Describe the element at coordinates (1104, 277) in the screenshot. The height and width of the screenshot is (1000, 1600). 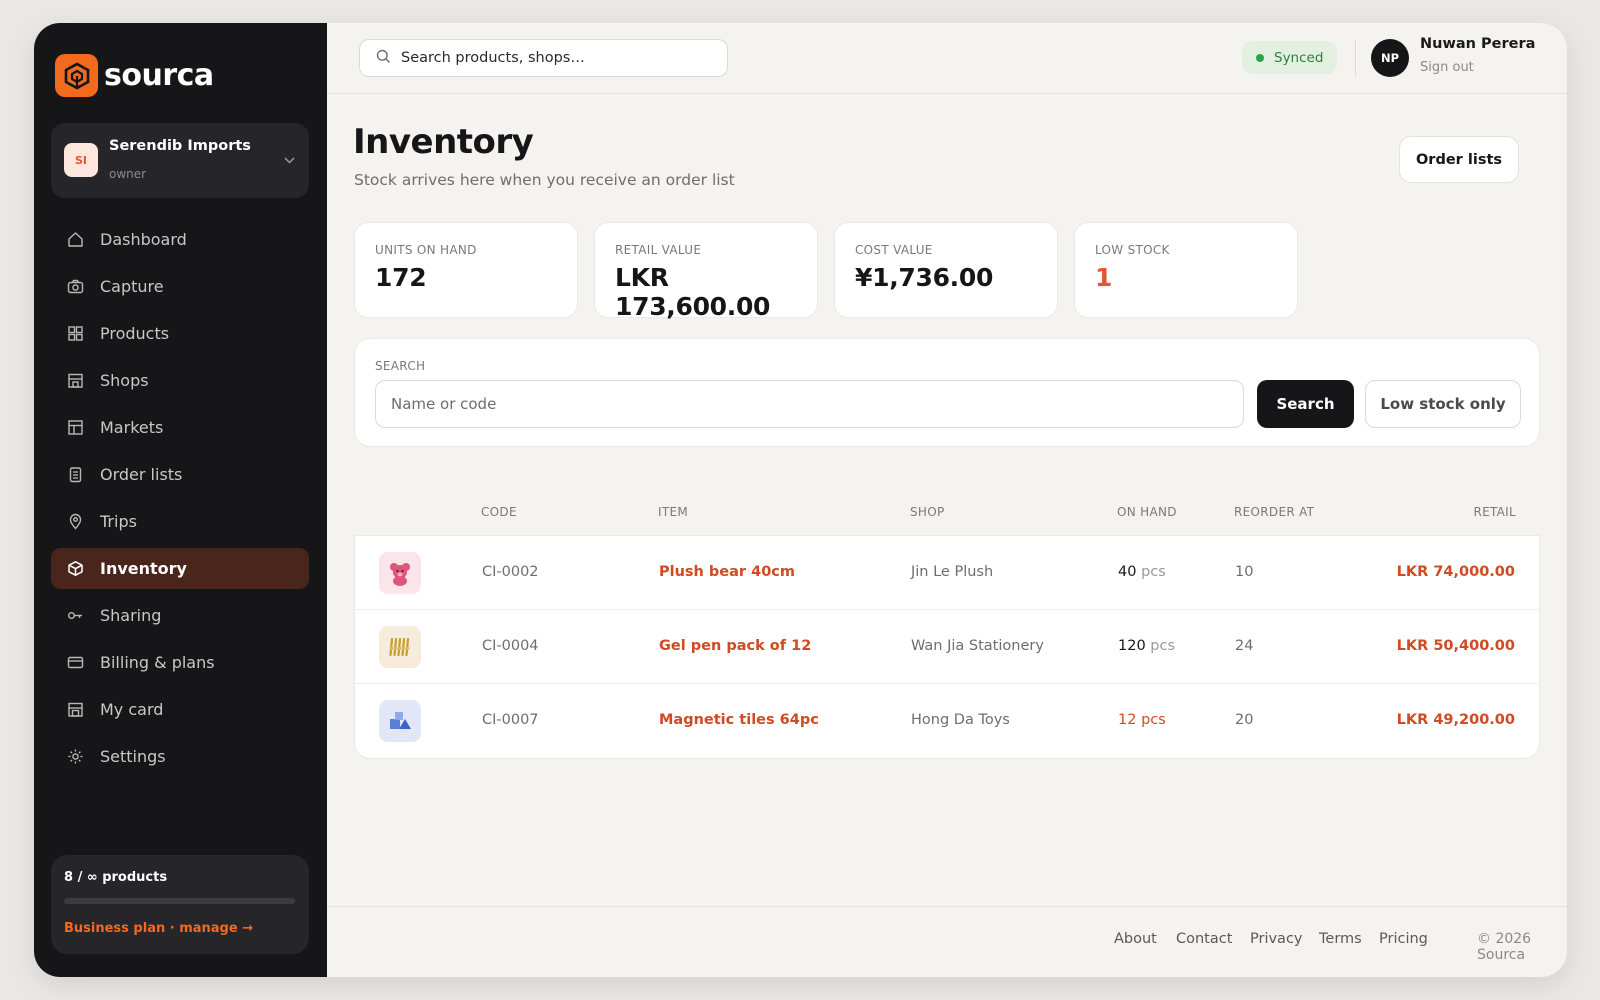
I see `stat-value: 1` at that location.